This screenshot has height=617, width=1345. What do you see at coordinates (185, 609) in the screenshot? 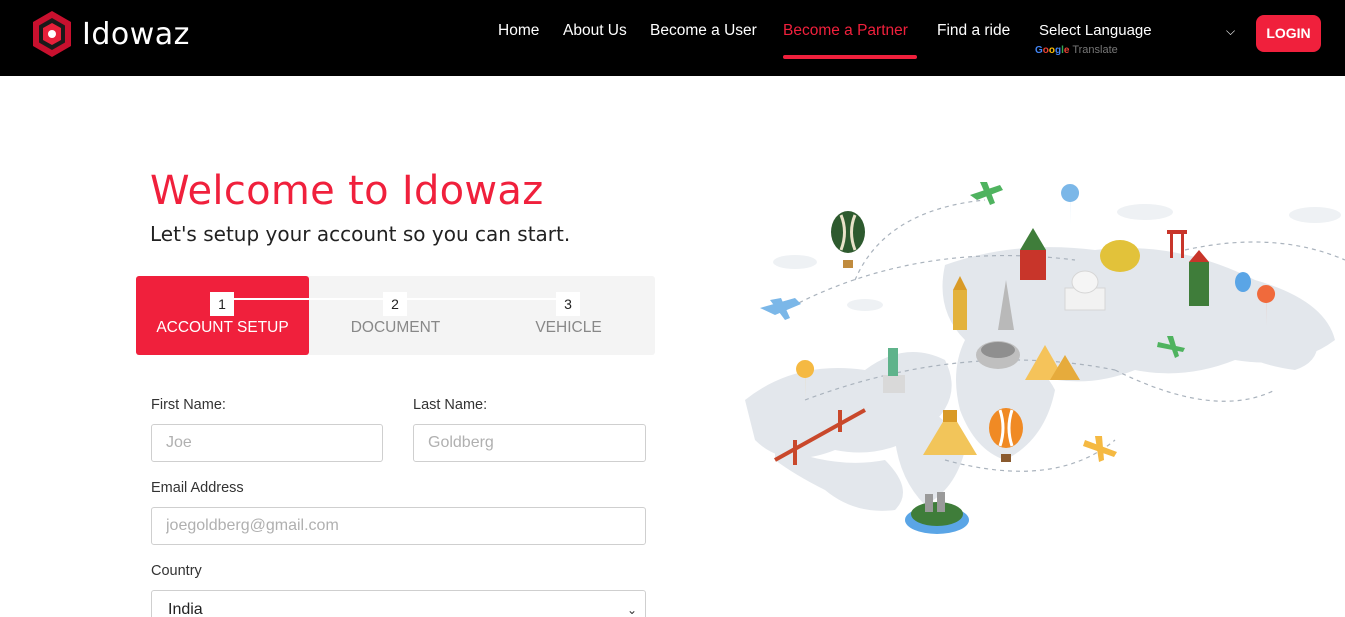
I see `country-selected-value: India` at bounding box center [185, 609].